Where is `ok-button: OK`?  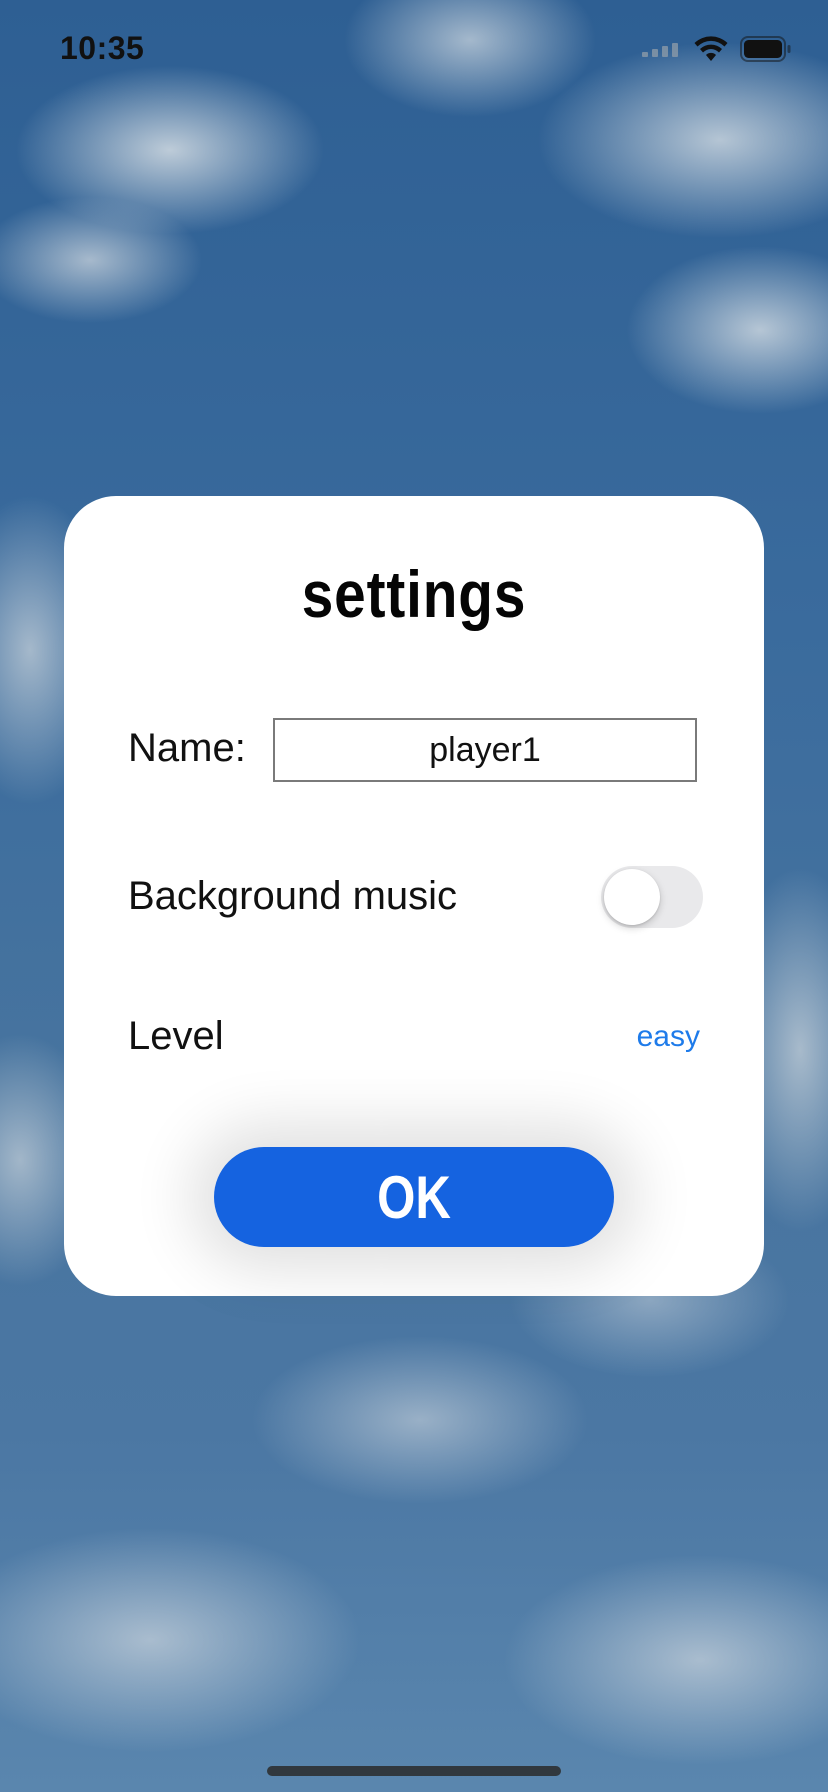 ok-button: OK is located at coordinates (414, 1197).